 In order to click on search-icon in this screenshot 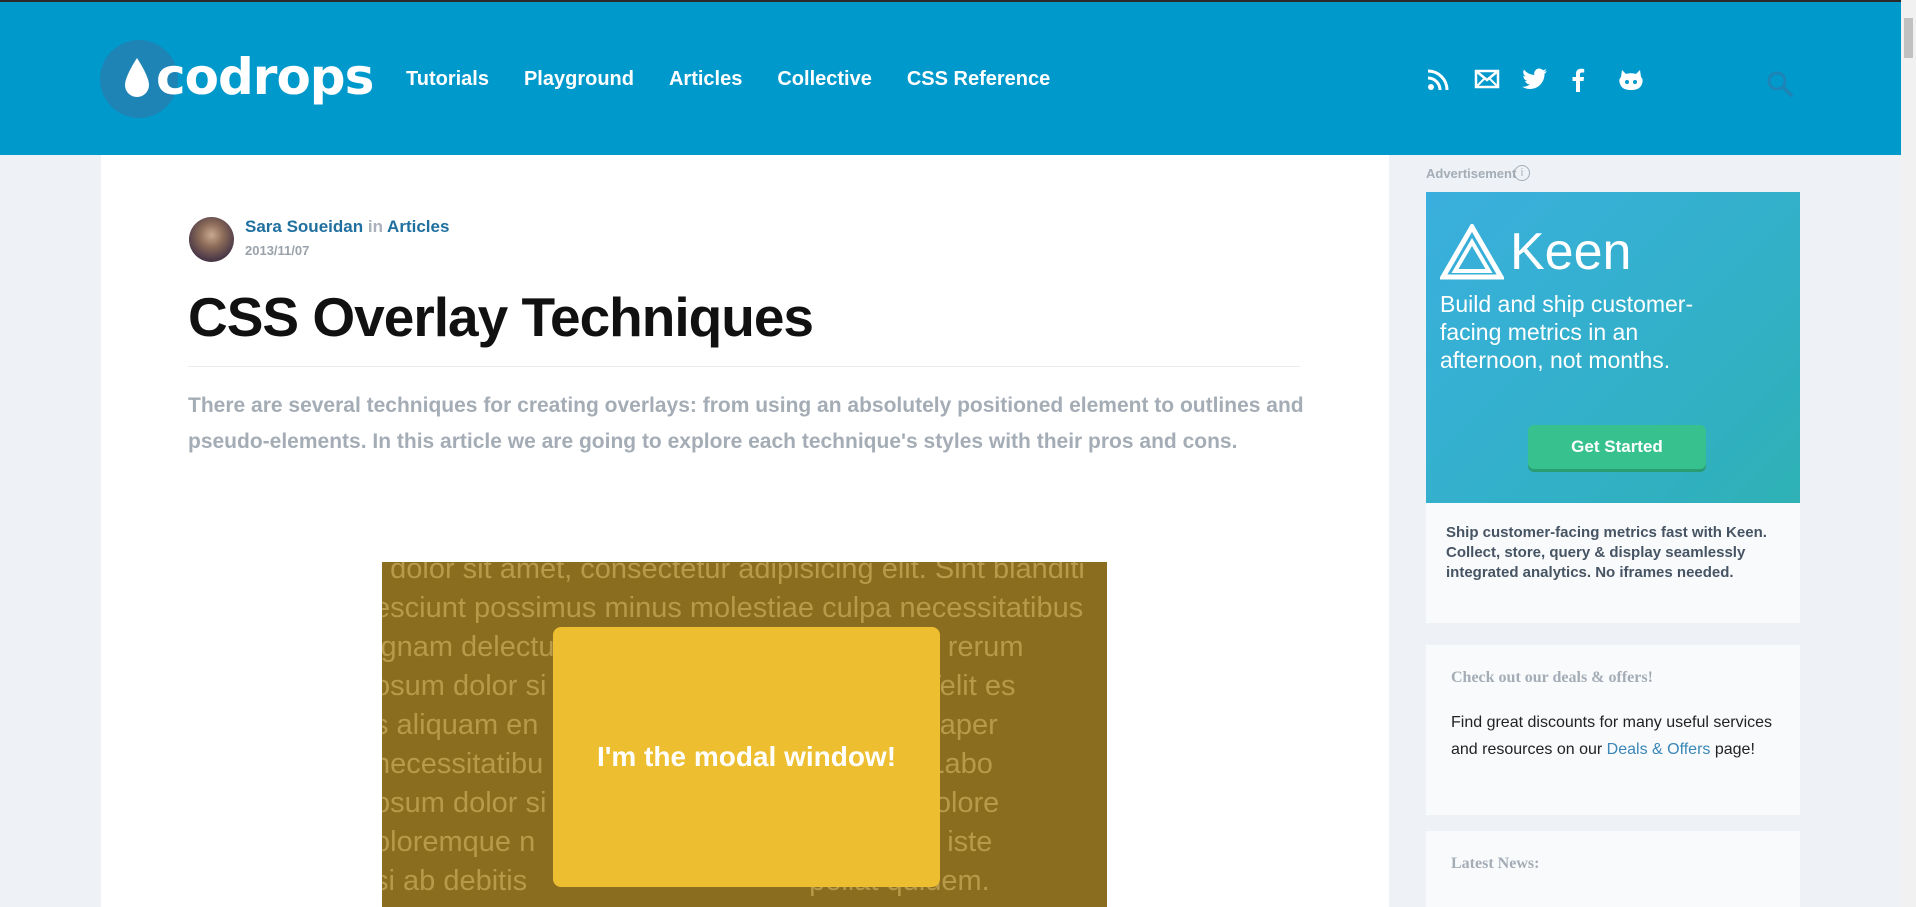, I will do `click(1780, 86)`.